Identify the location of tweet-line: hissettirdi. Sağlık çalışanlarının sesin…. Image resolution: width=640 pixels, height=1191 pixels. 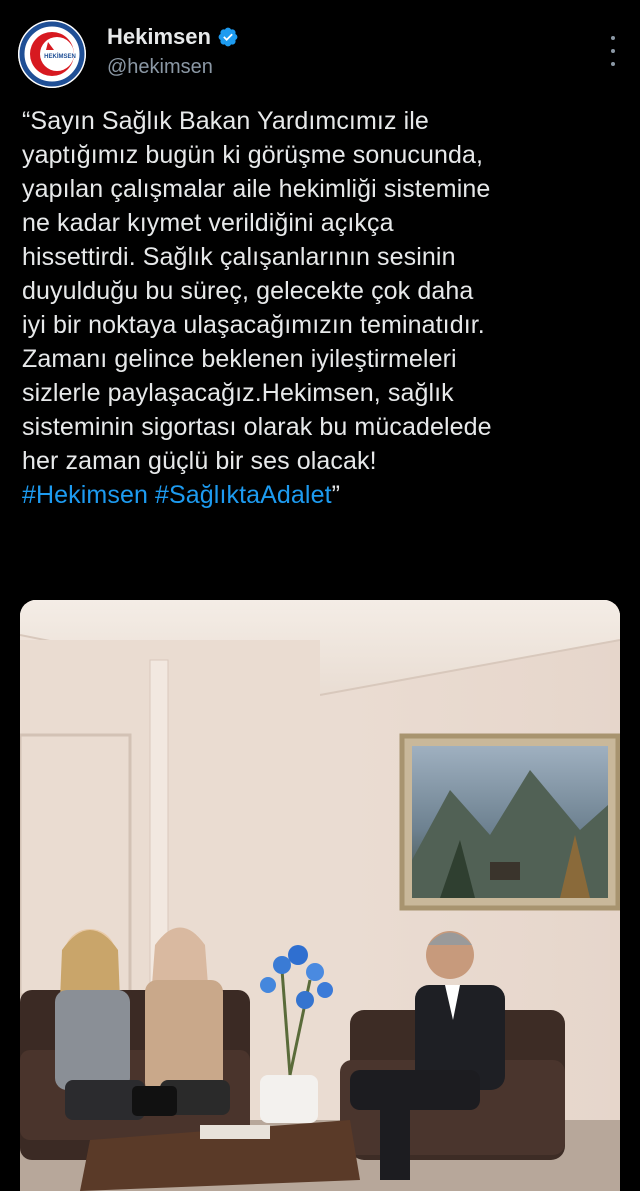
(239, 257).